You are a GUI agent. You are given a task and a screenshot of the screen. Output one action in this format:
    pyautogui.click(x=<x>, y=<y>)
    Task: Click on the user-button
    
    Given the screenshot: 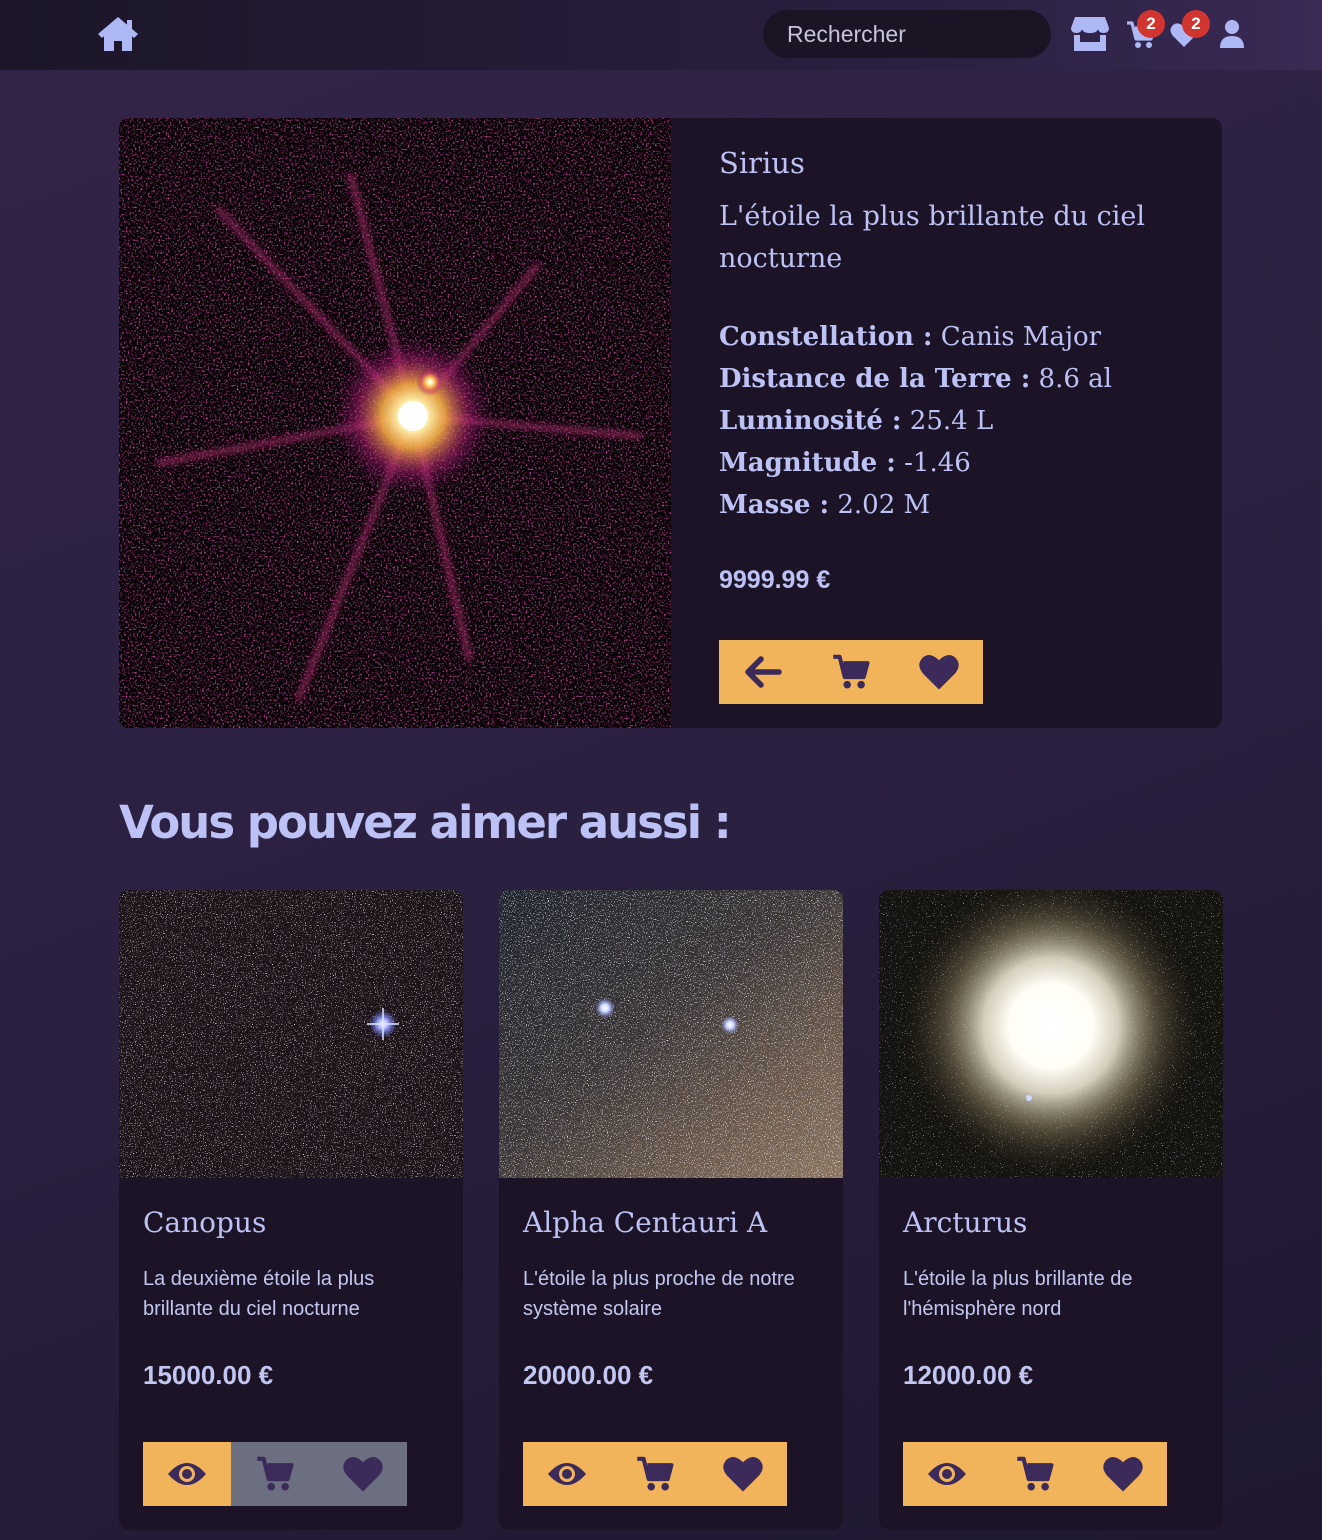 What is the action you would take?
    pyautogui.click(x=1232, y=34)
    